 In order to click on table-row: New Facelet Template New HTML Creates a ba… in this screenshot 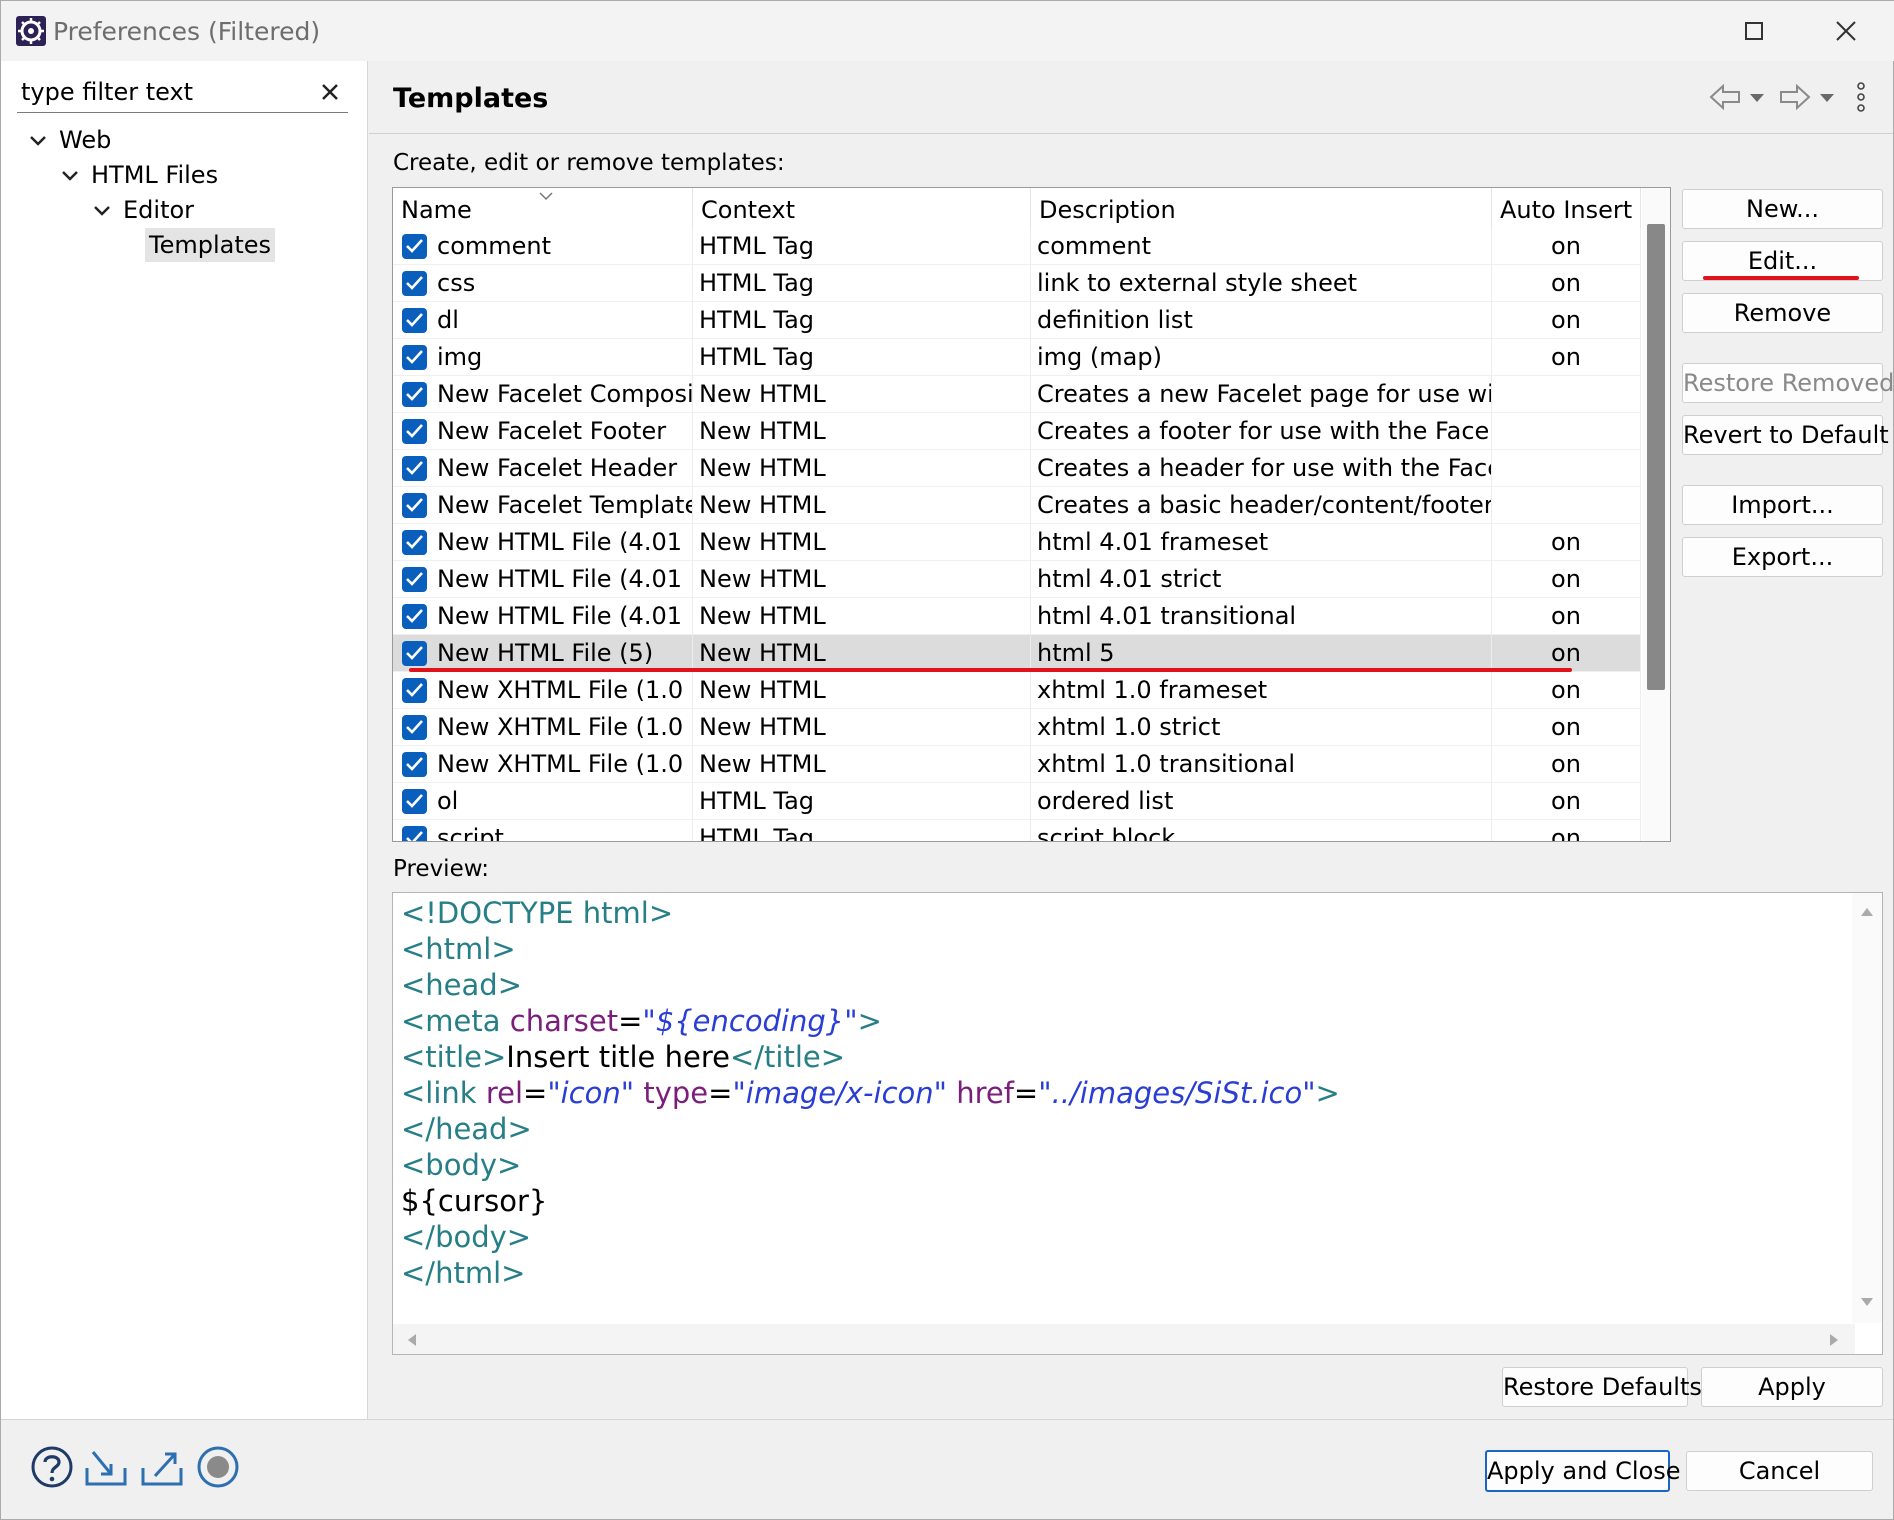, I will do `click(1017, 505)`.